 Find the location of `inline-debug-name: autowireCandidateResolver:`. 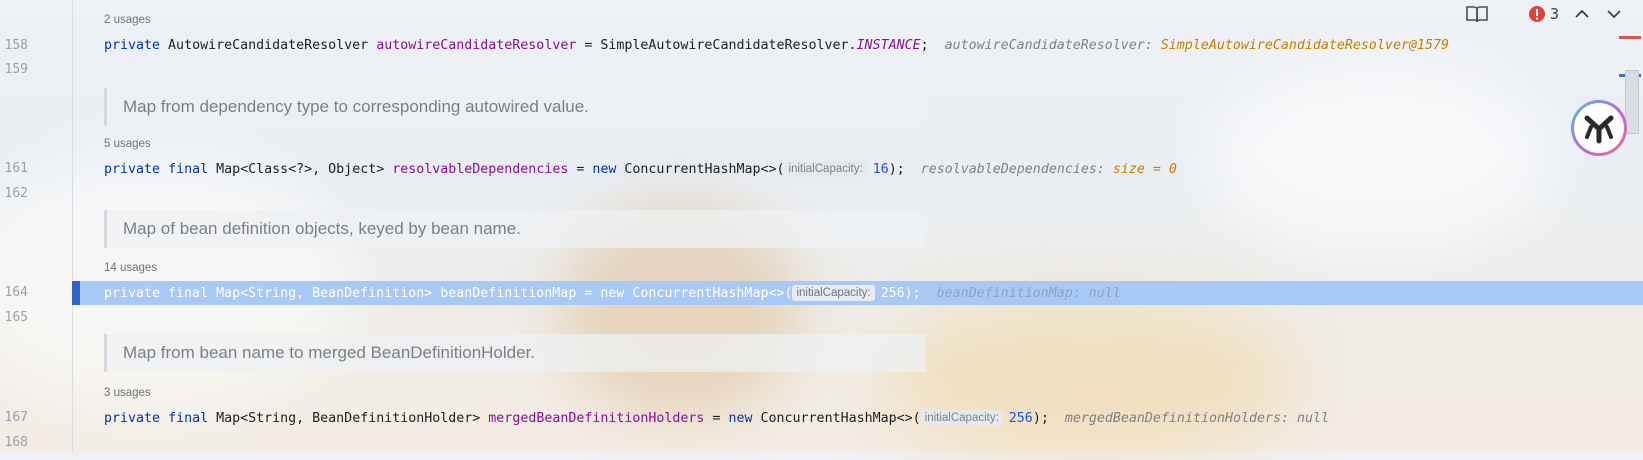

inline-debug-name: autowireCandidateResolver: is located at coordinates (1052, 45).